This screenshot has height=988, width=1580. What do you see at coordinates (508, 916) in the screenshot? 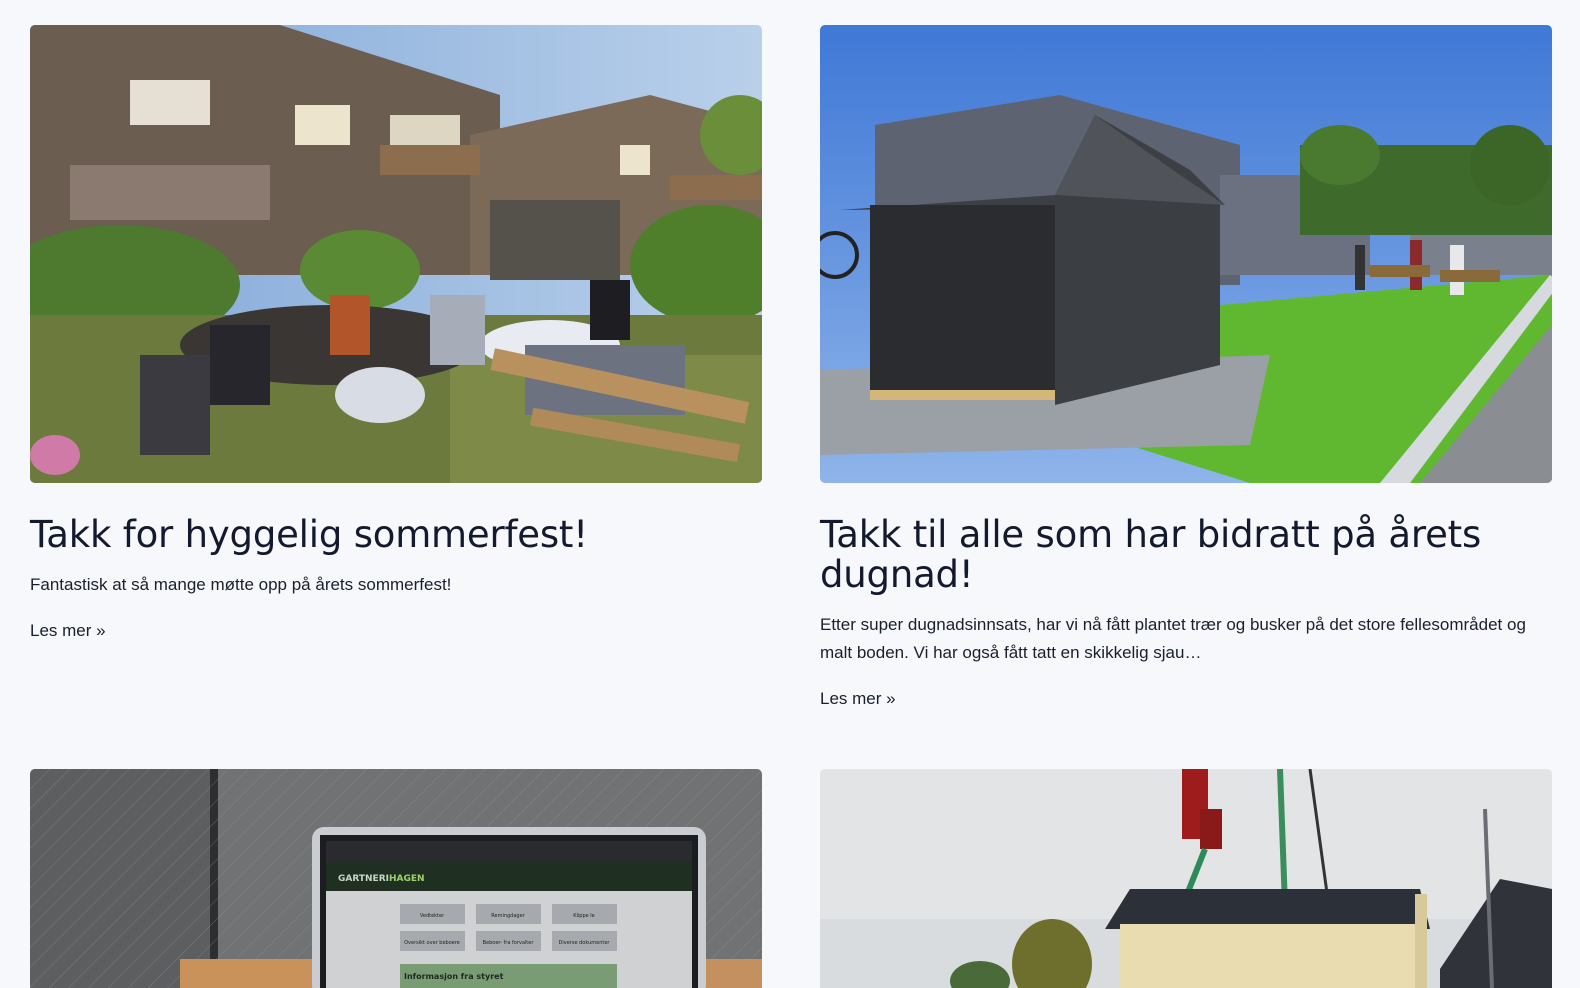
I see `svg-text: Remingdager` at bounding box center [508, 916].